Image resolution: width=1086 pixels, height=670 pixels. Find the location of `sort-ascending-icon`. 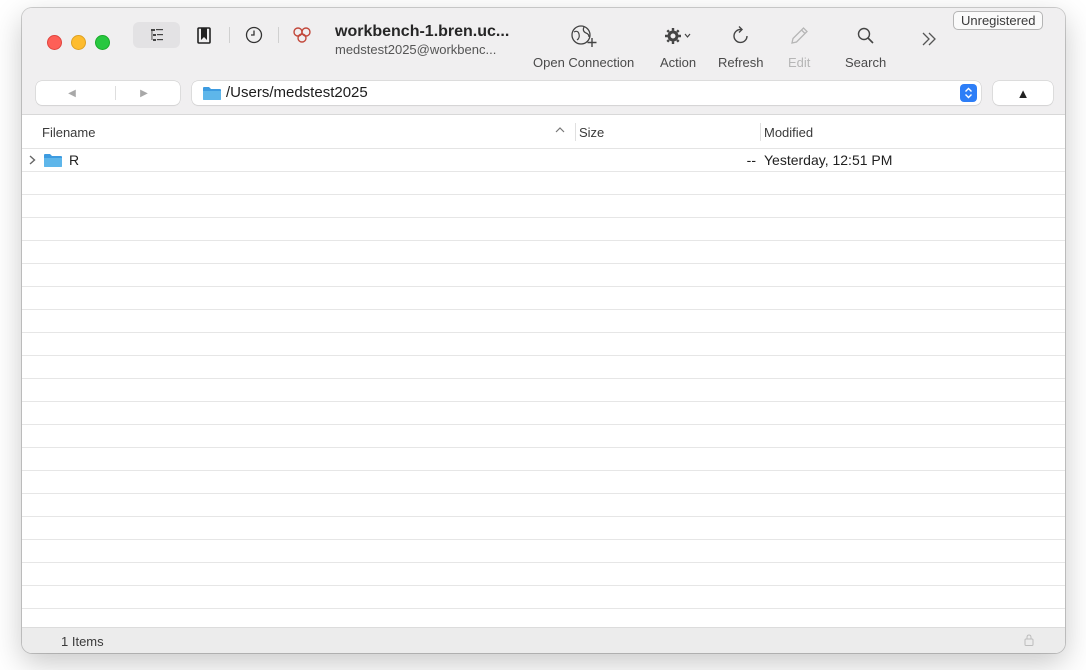

sort-ascending-icon is located at coordinates (560, 130).